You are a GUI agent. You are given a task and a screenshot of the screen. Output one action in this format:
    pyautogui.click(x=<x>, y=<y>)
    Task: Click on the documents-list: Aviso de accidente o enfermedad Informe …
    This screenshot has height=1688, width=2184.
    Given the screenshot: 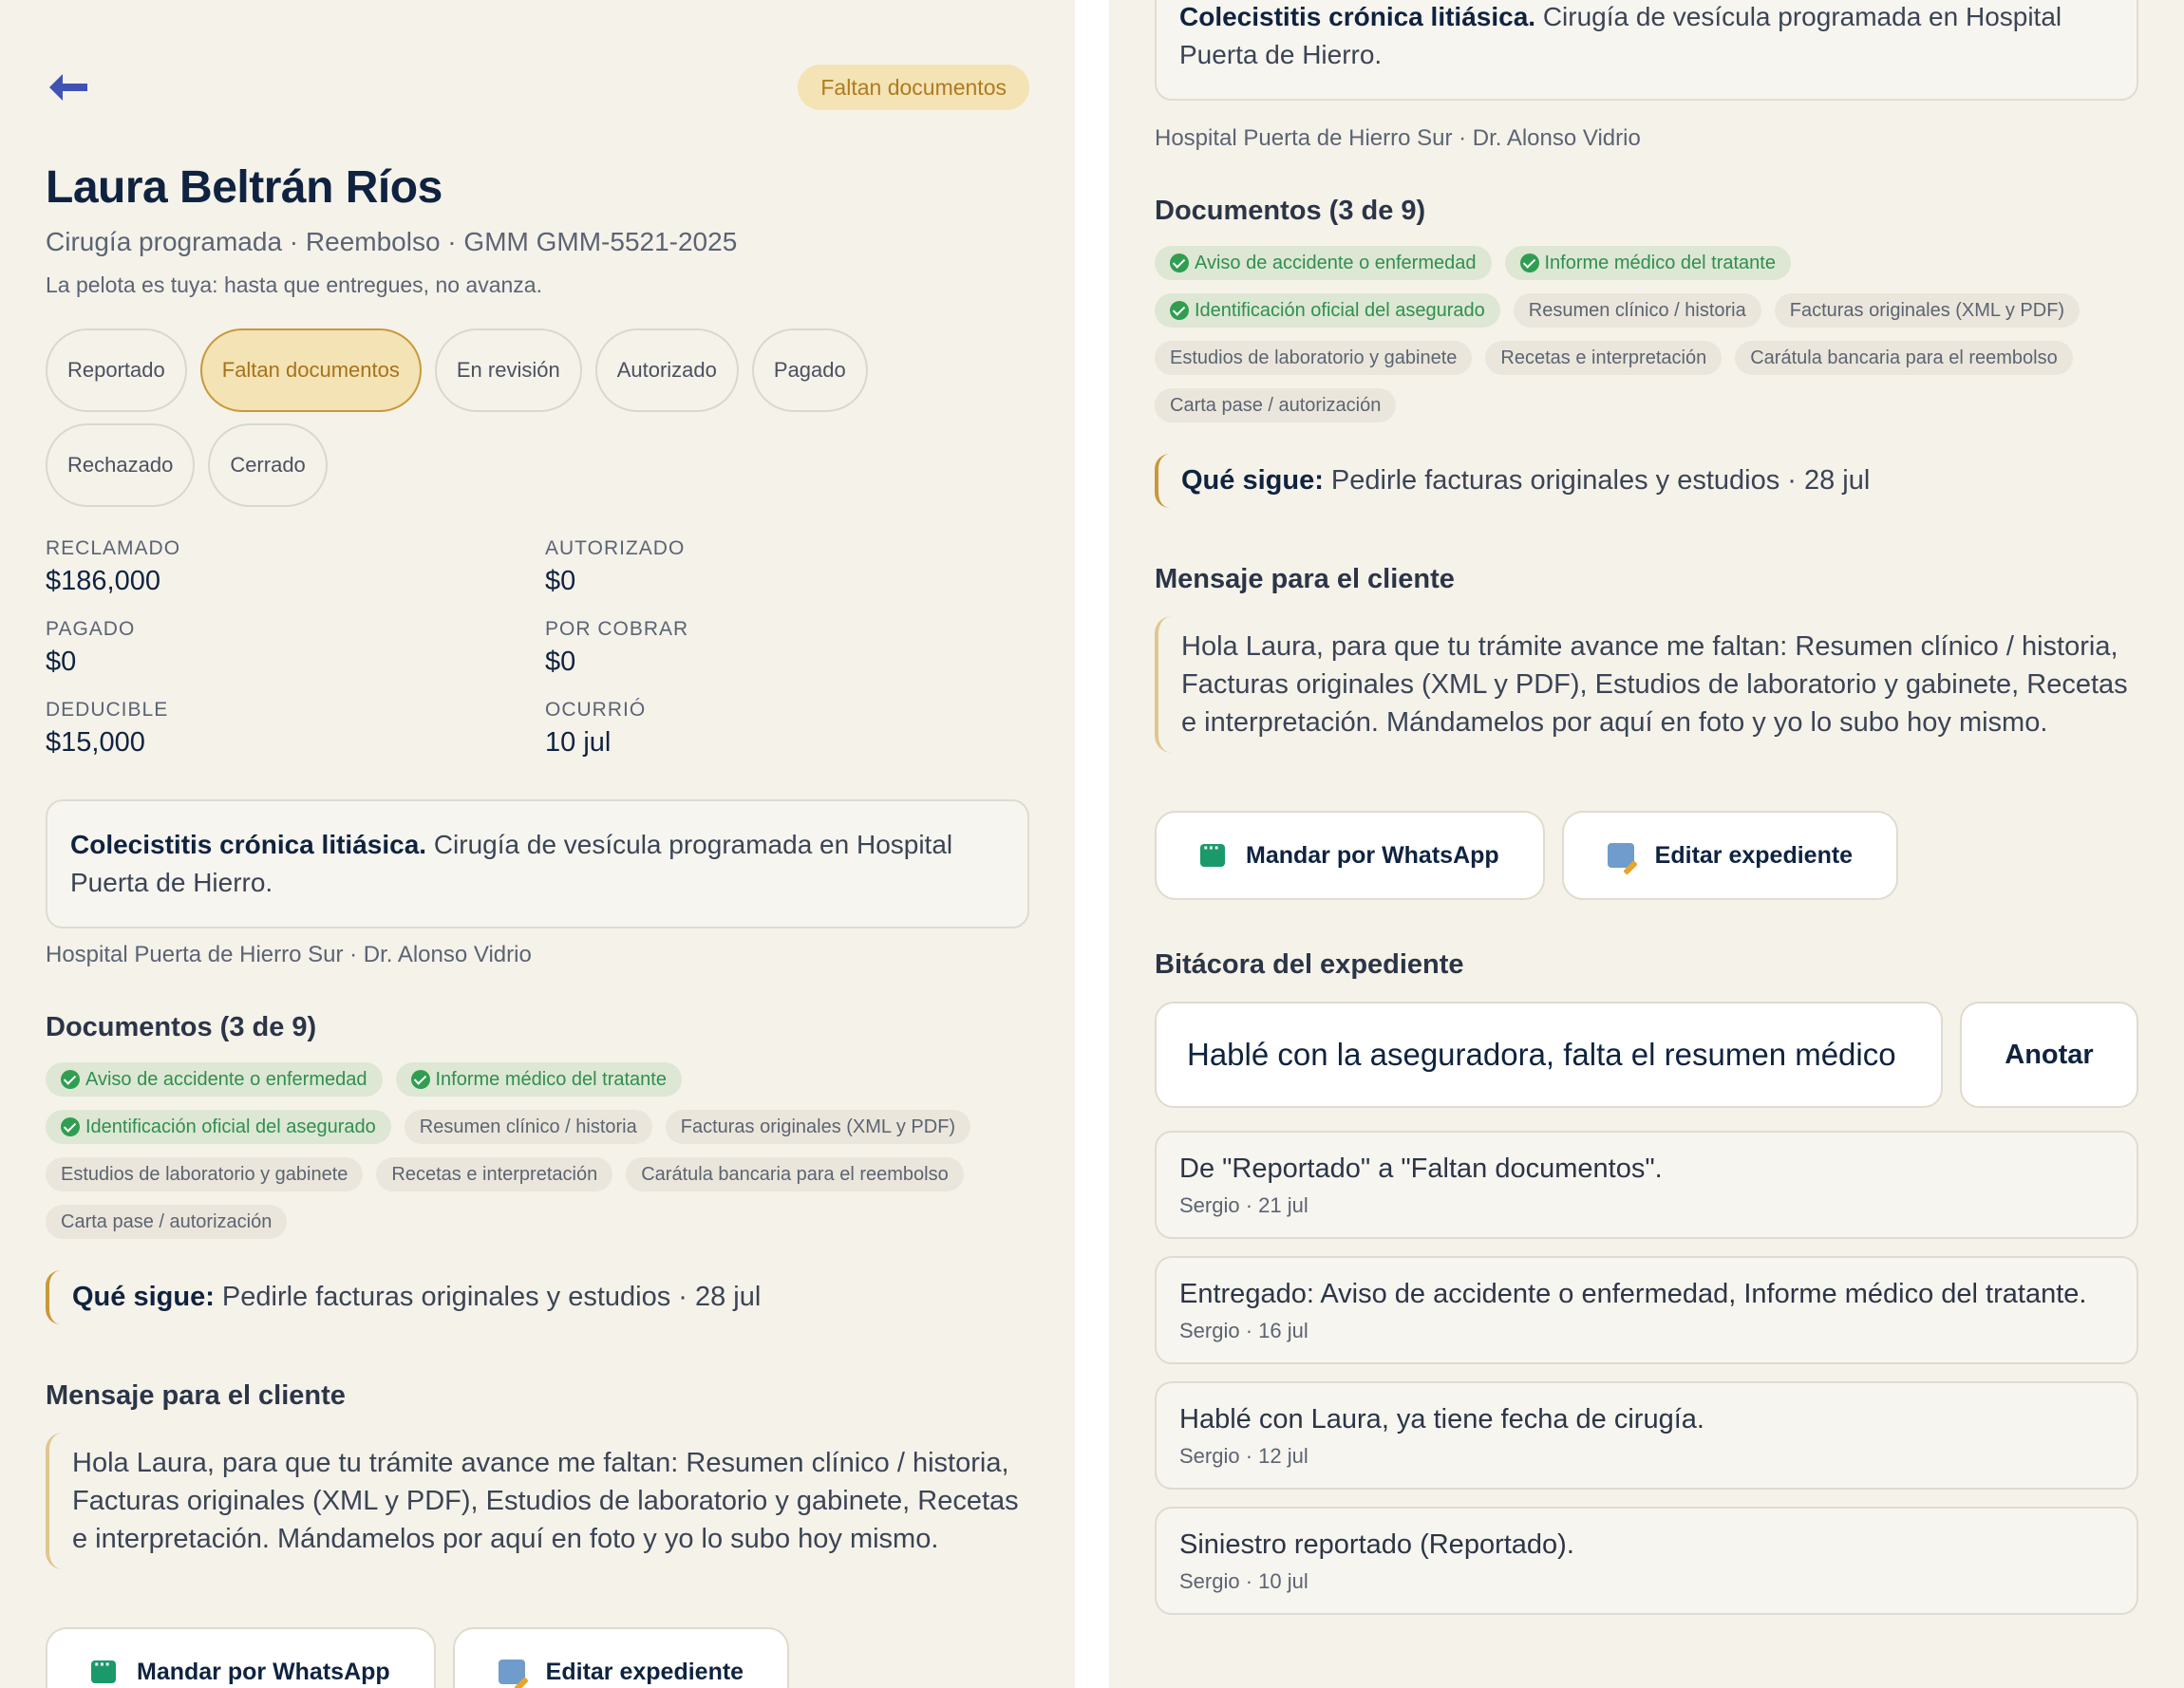 What is the action you would take?
    pyautogui.click(x=1646, y=334)
    